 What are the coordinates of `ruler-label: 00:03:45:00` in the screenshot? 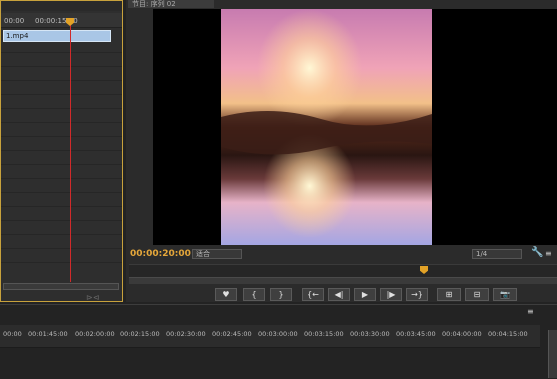 It's located at (416, 334).